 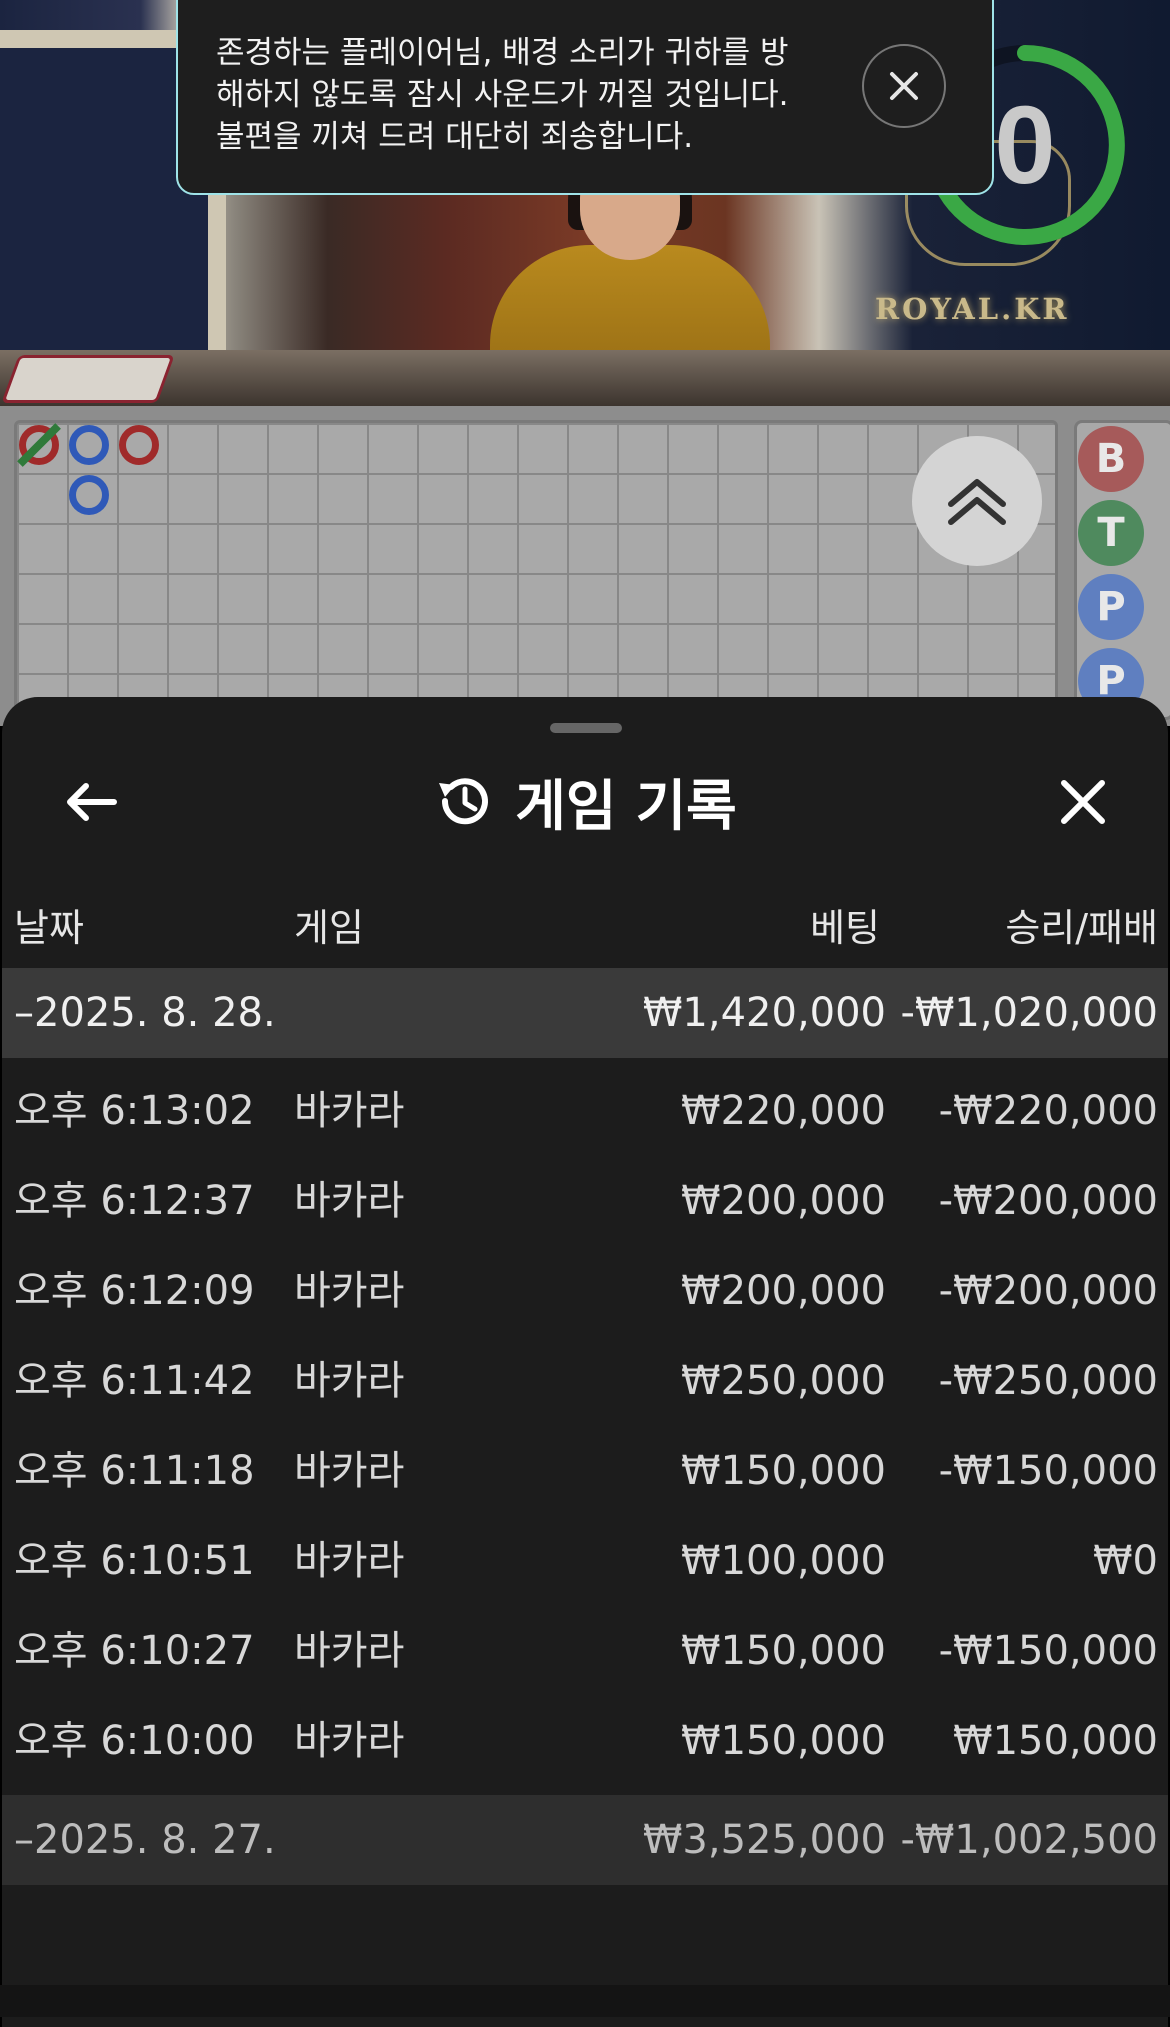 I want to click on group-bet-total: ₩3,525,000, so click(x=764, y=1840).